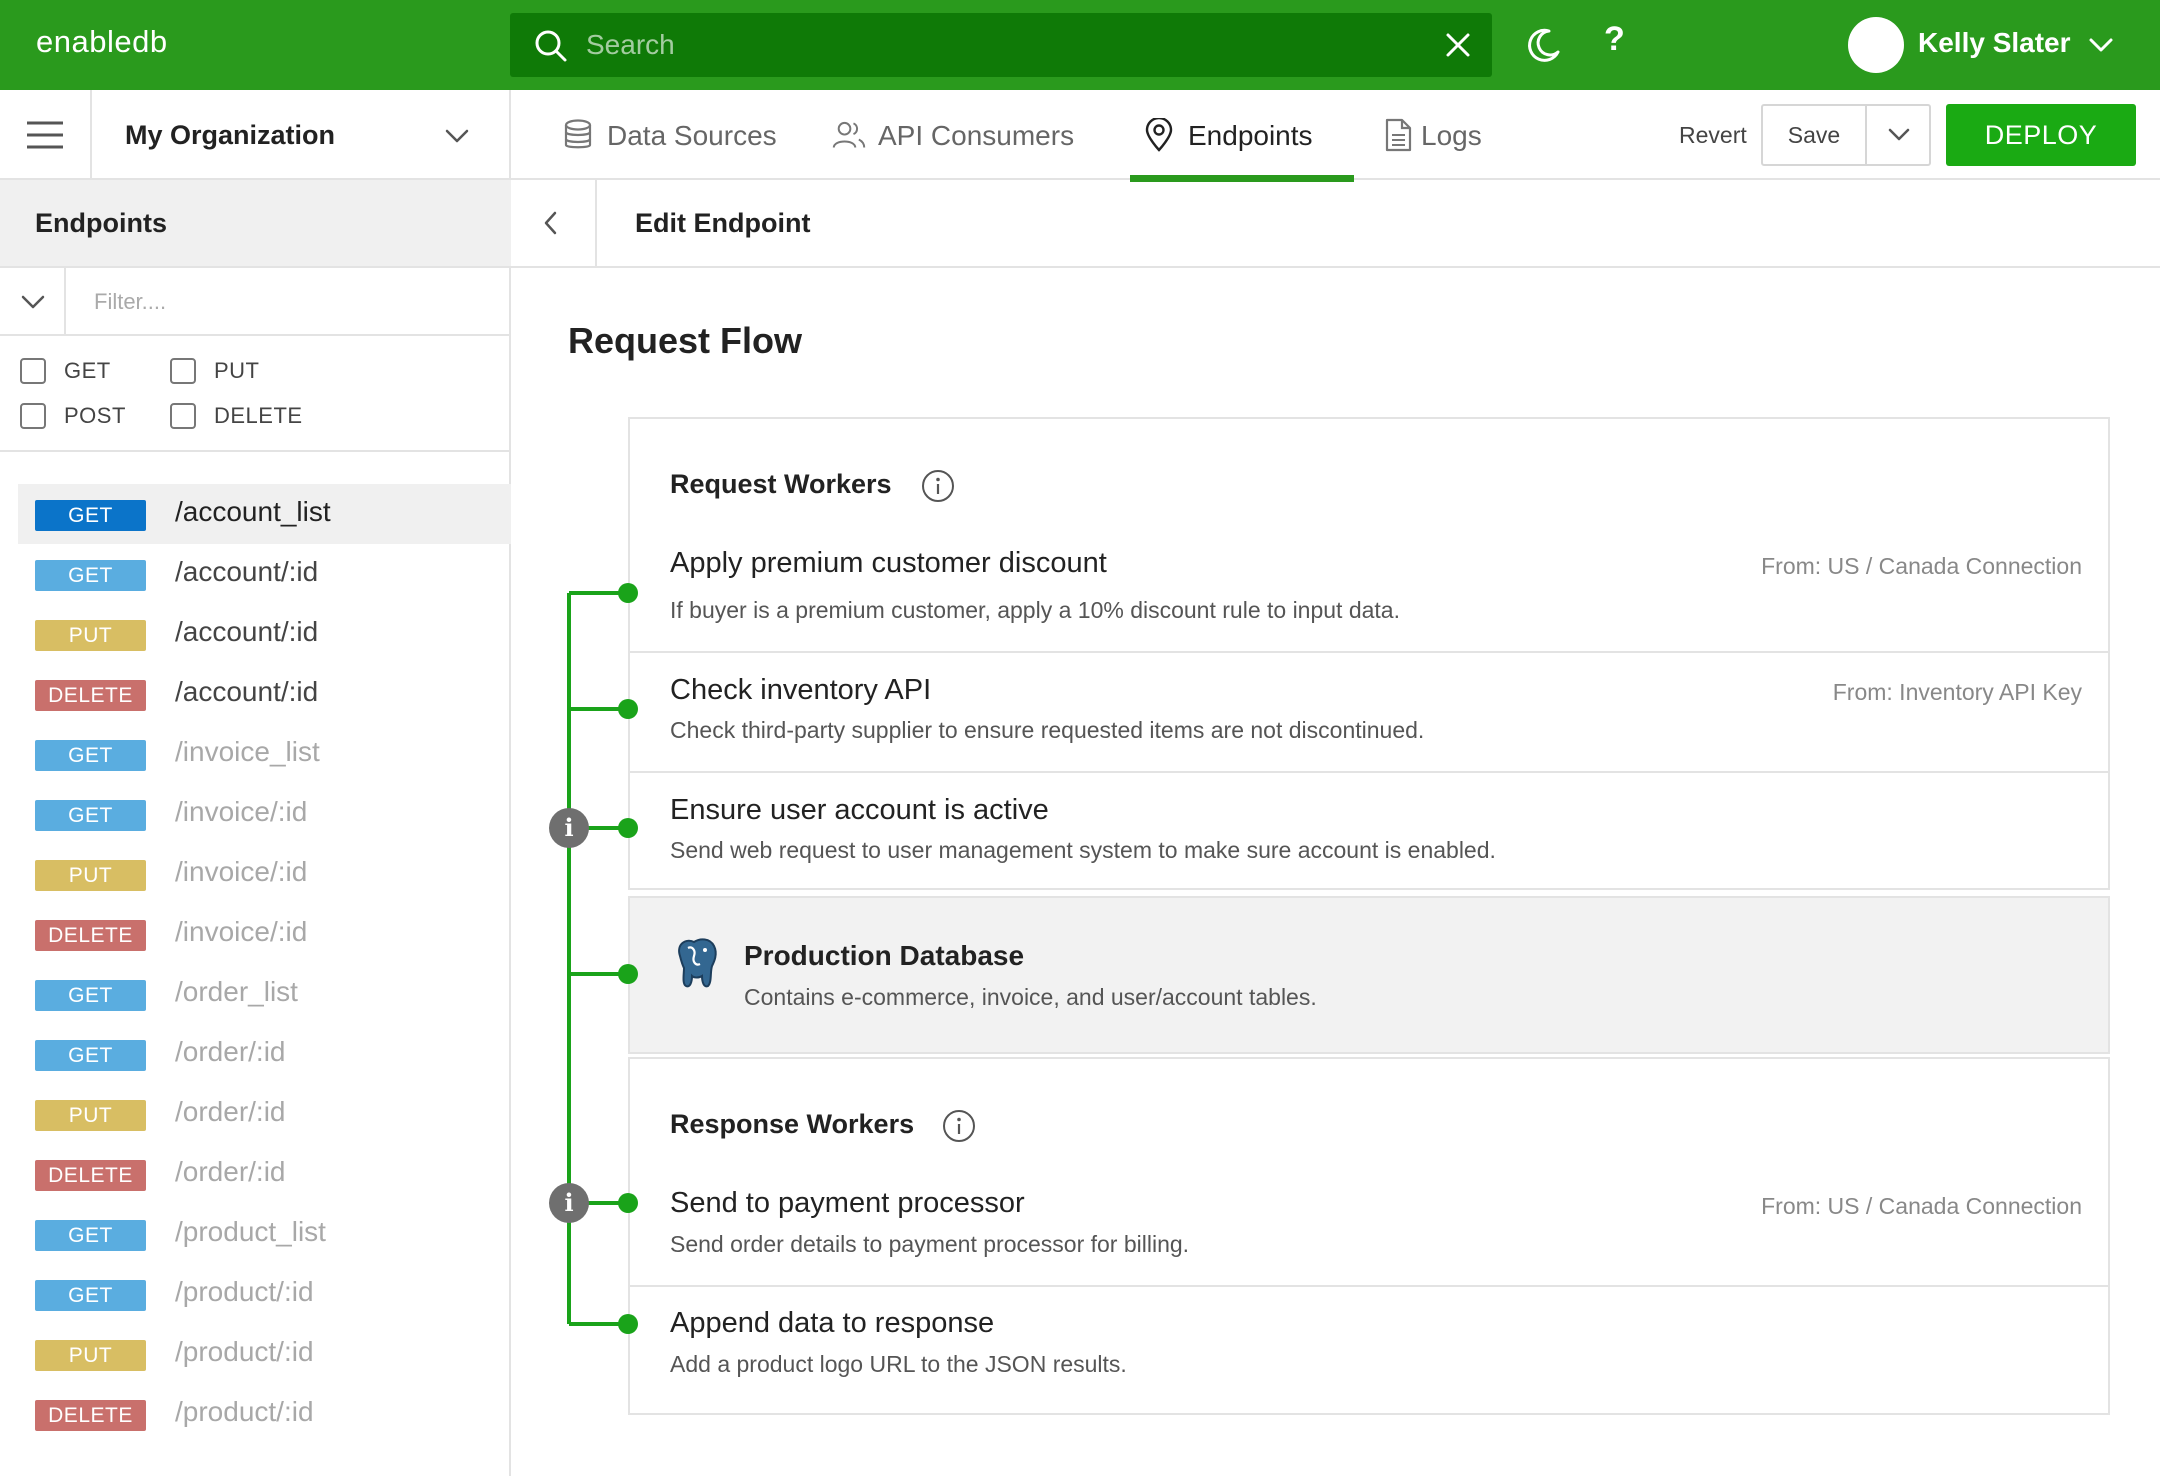  Describe the element at coordinates (1458, 45) in the screenshot. I see `close-icon` at that location.